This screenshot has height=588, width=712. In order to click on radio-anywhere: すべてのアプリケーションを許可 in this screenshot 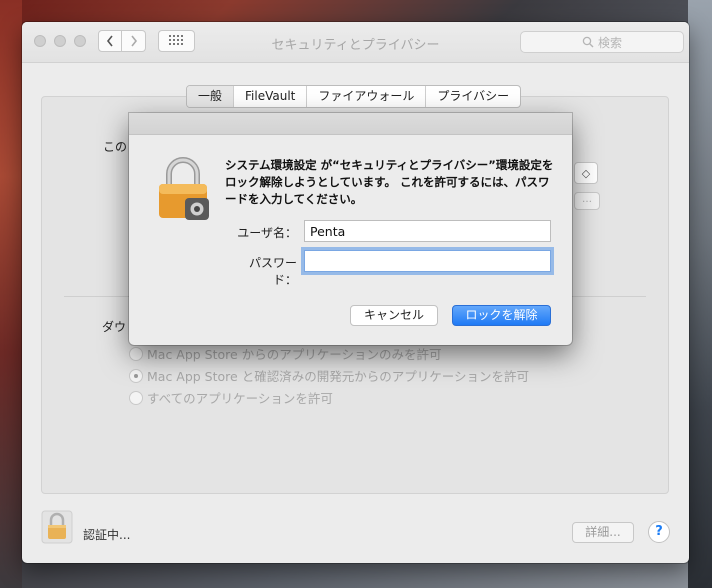, I will do `click(231, 397)`.